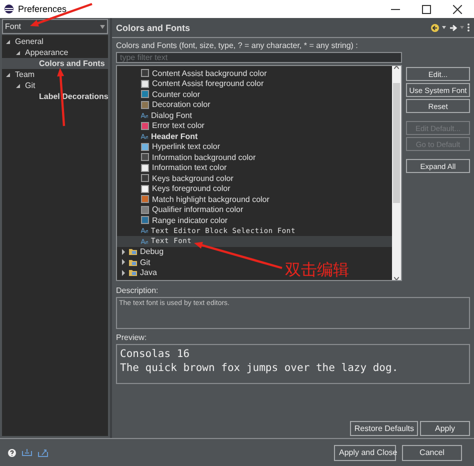  What do you see at coordinates (211, 199) in the screenshot?
I see `tree-item: Match highlight background color` at bounding box center [211, 199].